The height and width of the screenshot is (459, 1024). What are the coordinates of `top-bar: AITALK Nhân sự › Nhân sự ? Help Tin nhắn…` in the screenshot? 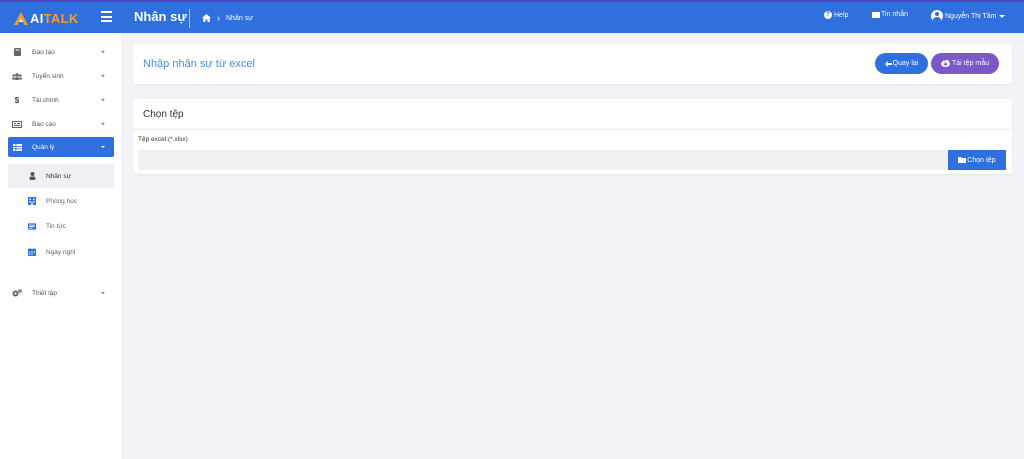 It's located at (512, 16).